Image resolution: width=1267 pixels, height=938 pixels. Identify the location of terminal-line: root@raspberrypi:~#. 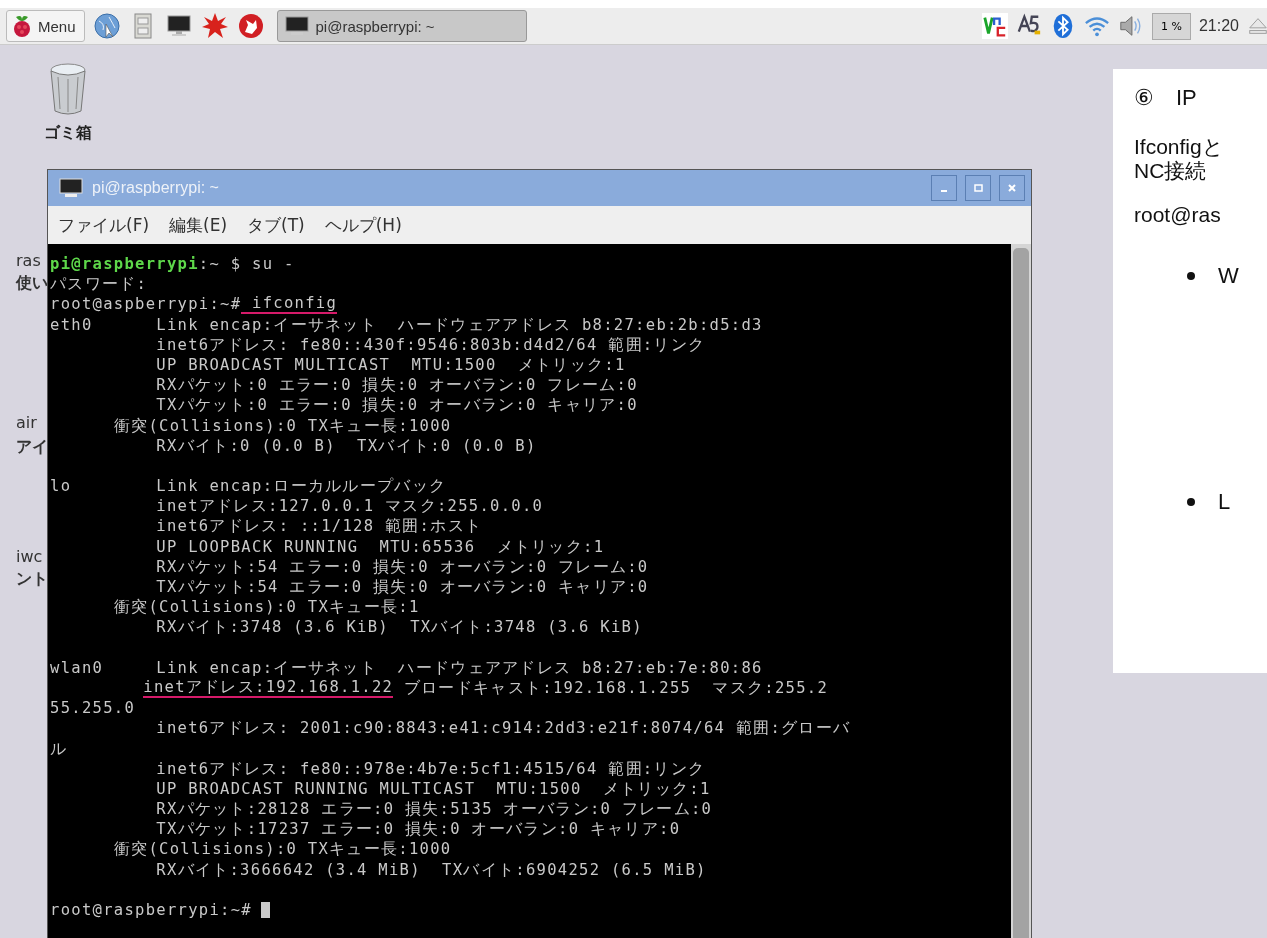
(151, 910).